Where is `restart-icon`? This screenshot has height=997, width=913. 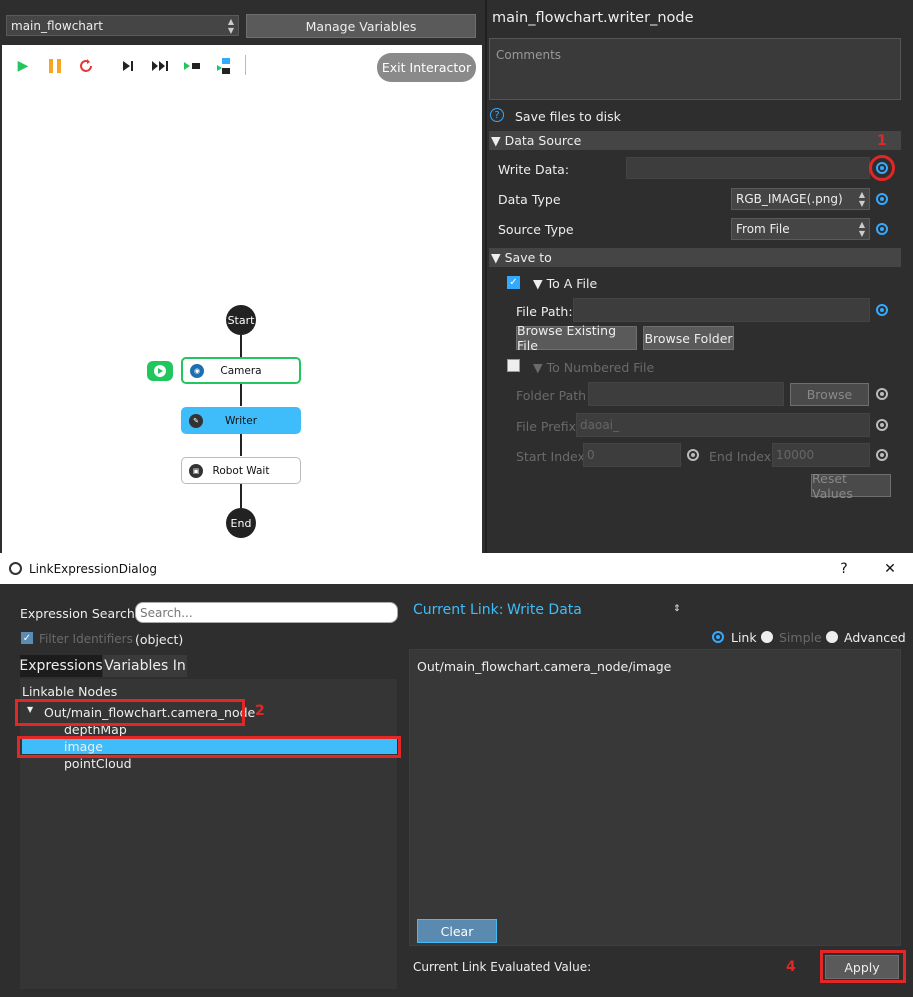 restart-icon is located at coordinates (86, 66).